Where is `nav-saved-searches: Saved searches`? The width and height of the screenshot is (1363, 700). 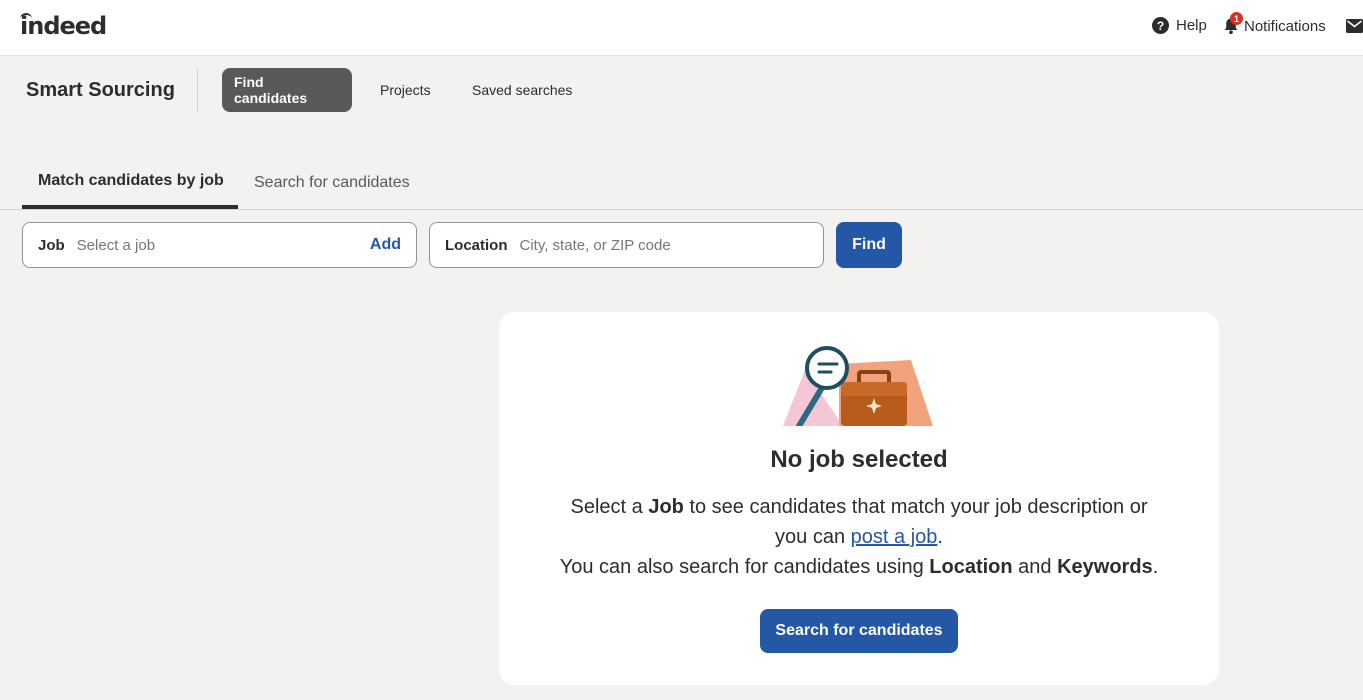 nav-saved-searches: Saved searches is located at coordinates (522, 90).